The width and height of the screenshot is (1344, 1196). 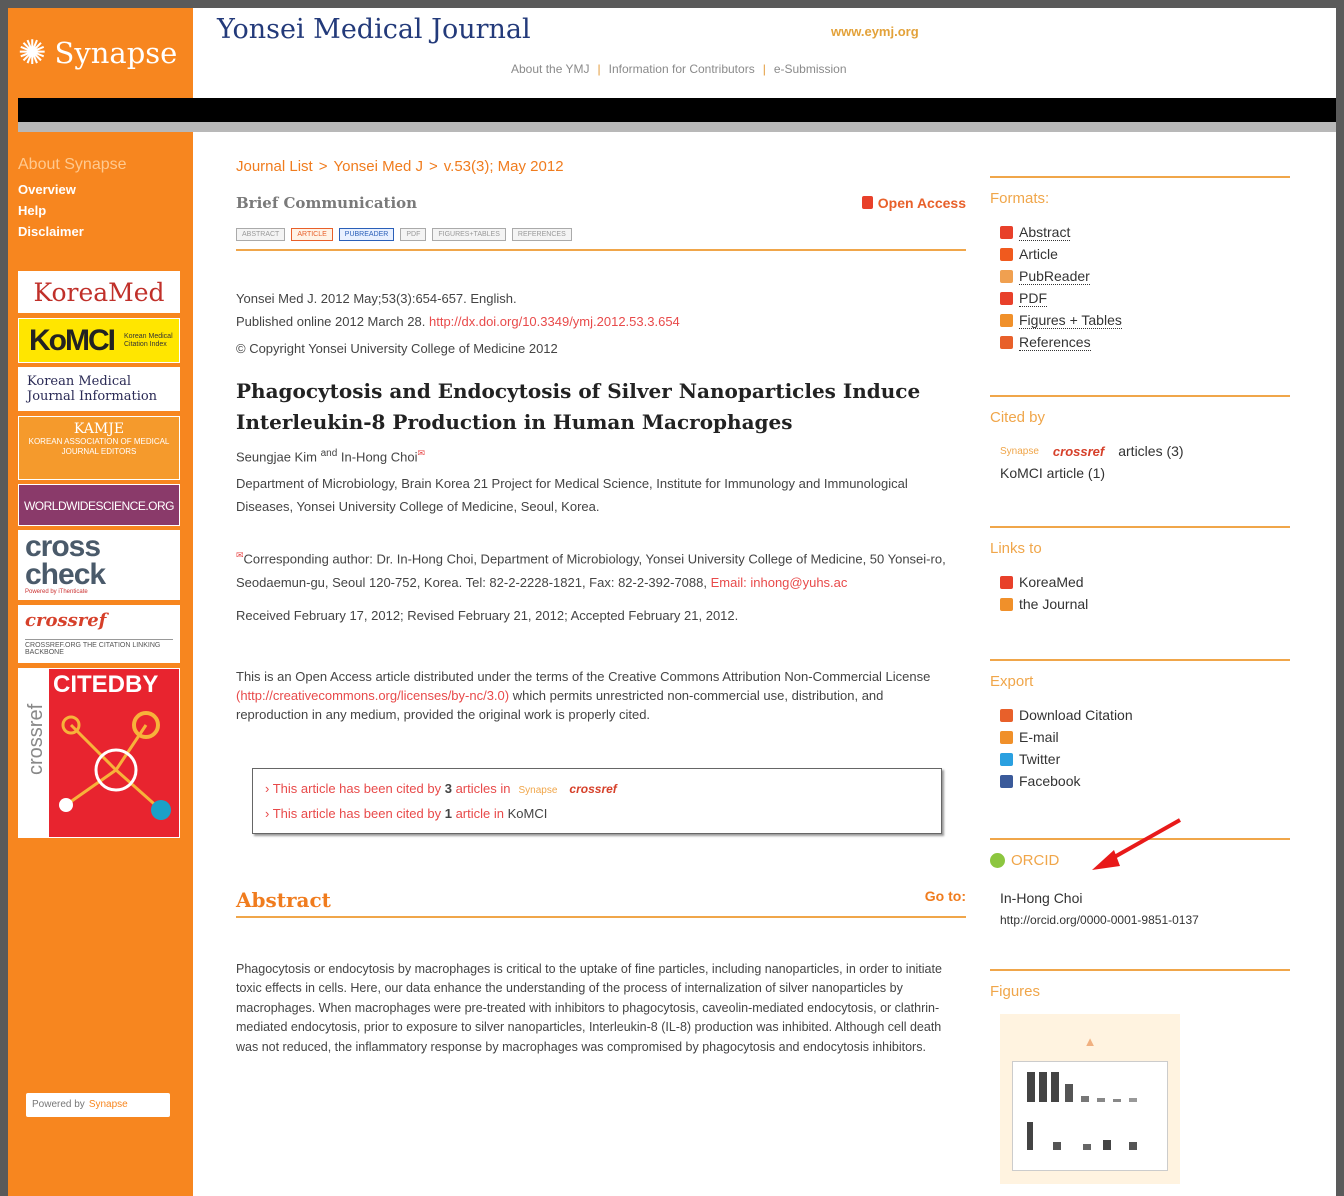 What do you see at coordinates (261, 234) in the screenshot?
I see `fmt-abstract-button: ABSTRACT` at bounding box center [261, 234].